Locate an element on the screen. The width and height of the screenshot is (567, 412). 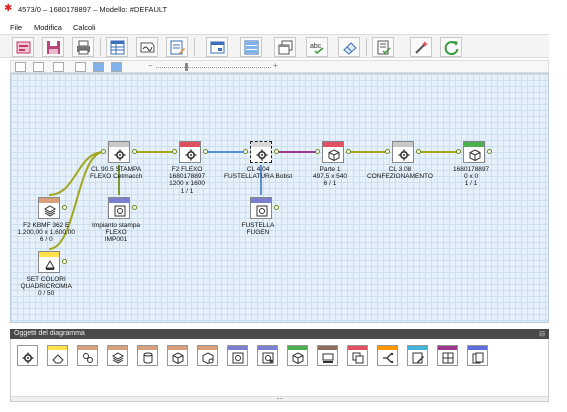
node-label-line: CL 3.08 is located at coordinates (400, 169).